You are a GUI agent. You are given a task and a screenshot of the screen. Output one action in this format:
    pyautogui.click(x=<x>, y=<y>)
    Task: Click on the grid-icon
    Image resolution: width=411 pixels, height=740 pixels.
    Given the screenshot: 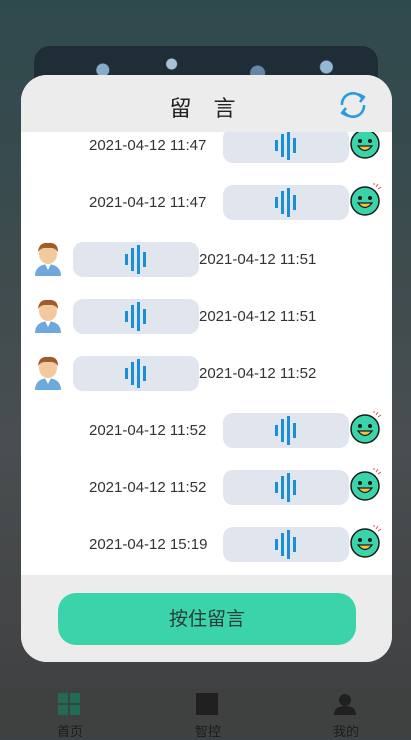 What is the action you would take?
    pyautogui.click(x=69, y=704)
    